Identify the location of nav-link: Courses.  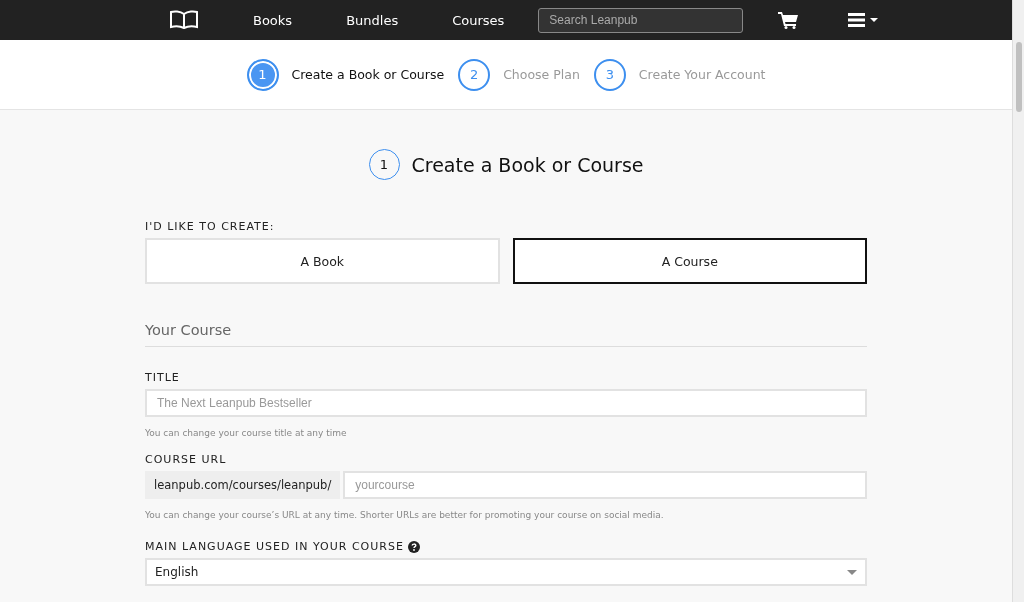
(478, 20).